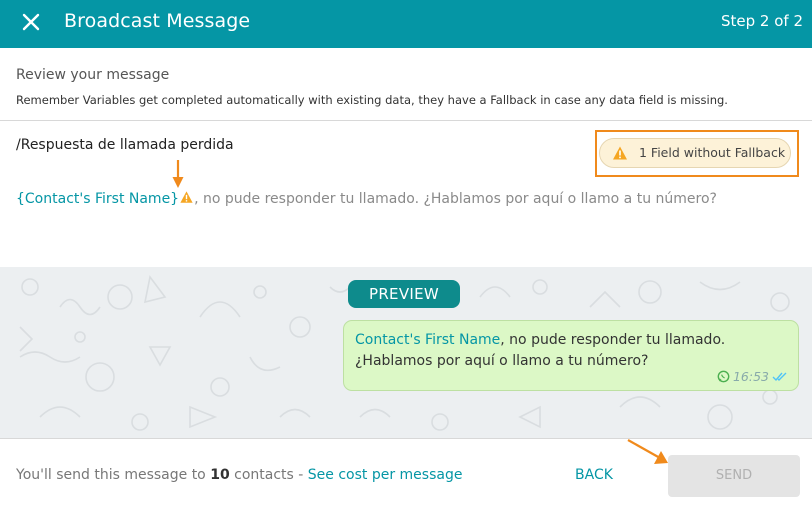 This screenshot has width=812, height=505. Describe the element at coordinates (220, 475) in the screenshot. I see `contact-count: 10` at that location.